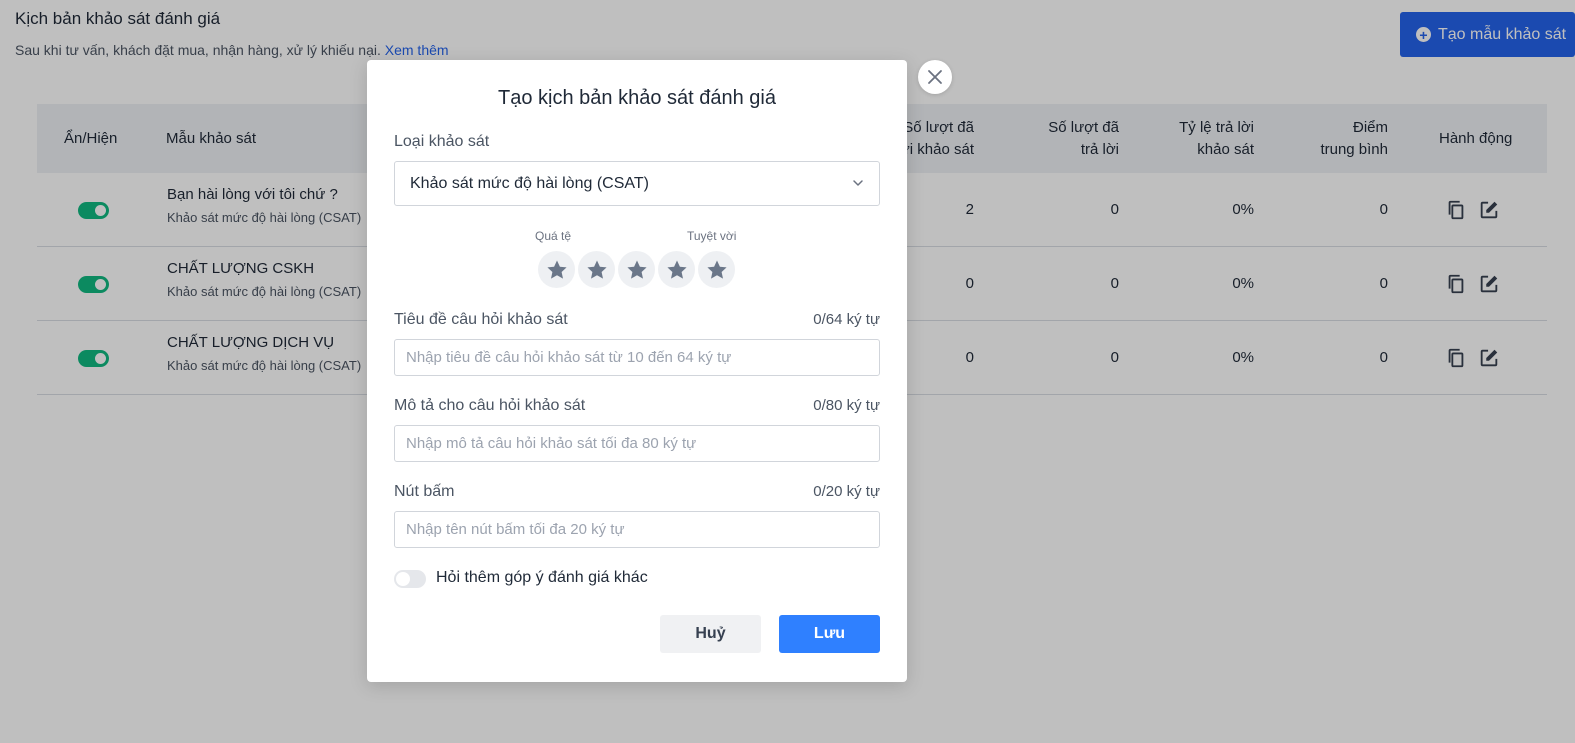 This screenshot has height=743, width=1575. Describe the element at coordinates (553, 236) in the screenshot. I see `rating-low-label: Quá tệ` at that location.